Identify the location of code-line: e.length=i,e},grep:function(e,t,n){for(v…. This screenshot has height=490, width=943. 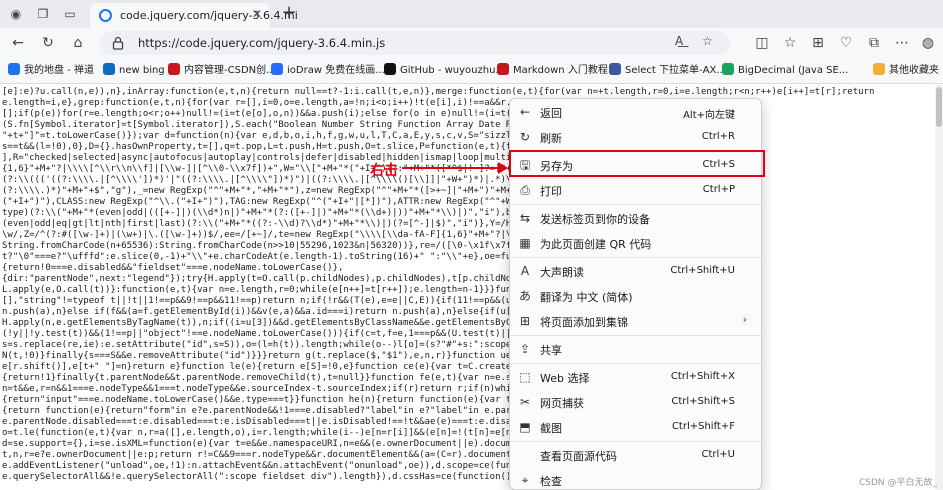
(276, 103).